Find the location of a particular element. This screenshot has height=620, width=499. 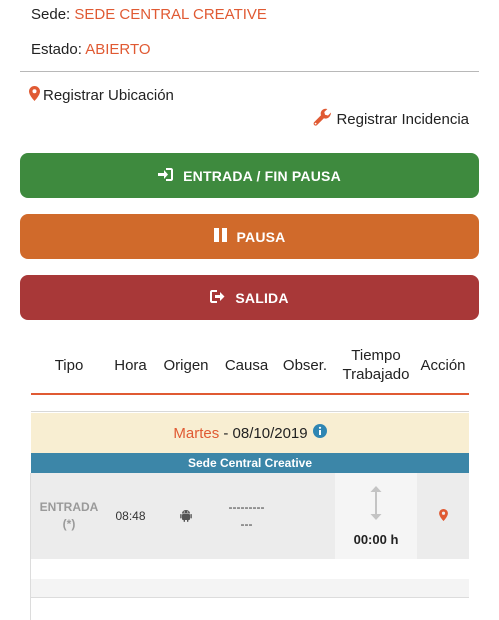

row-tiempo: 00:00 h is located at coordinates (376, 516).